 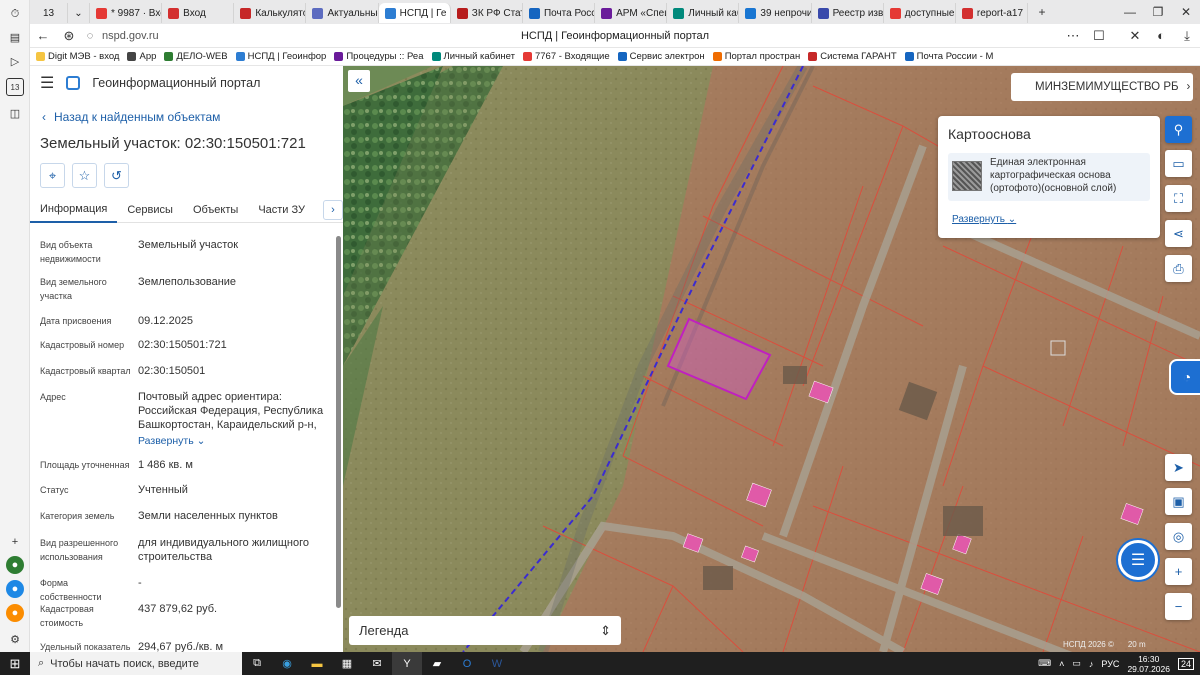 What do you see at coordinates (342, 13) in the screenshot?
I see `browser-tab: Актуальные` at bounding box center [342, 13].